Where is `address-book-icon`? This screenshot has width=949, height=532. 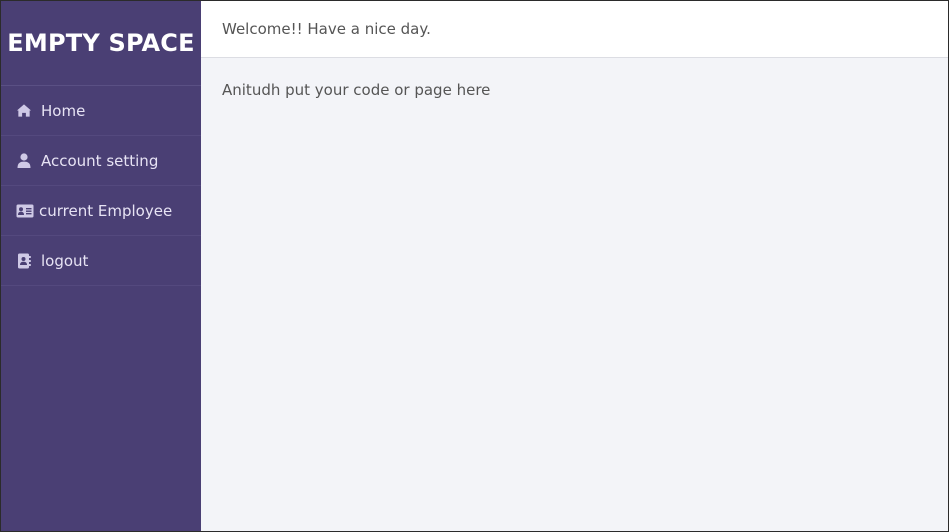
address-book-icon is located at coordinates (24, 261).